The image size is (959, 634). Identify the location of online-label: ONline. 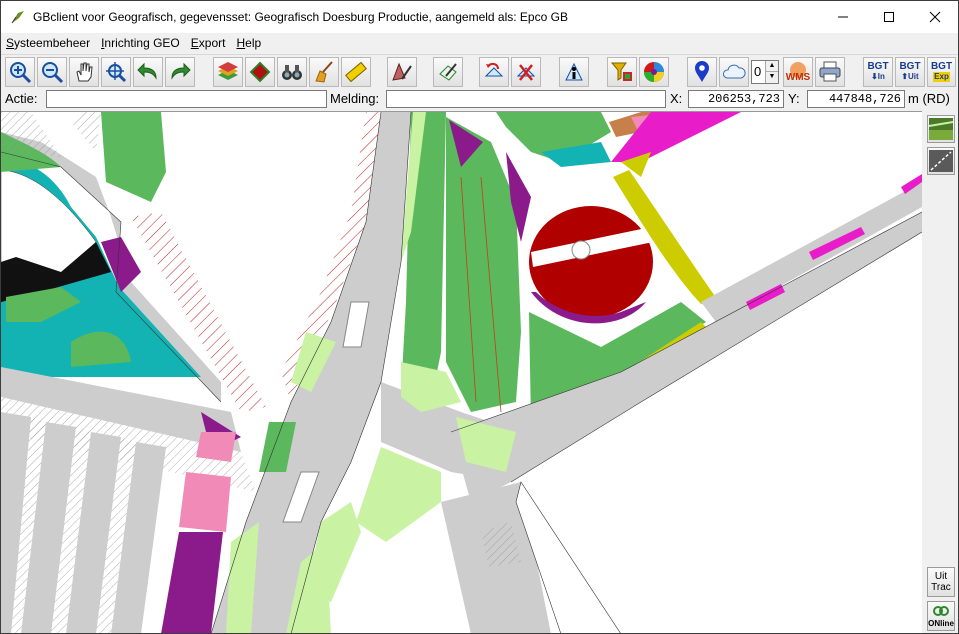
(941, 623).